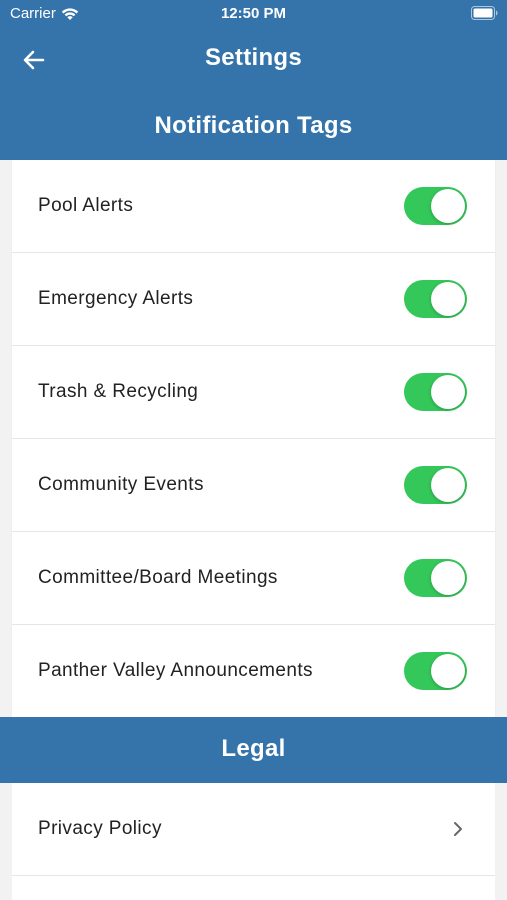 The height and width of the screenshot is (900, 507). I want to click on notification-tag-row: Committee/Board Meetings, so click(253, 578).